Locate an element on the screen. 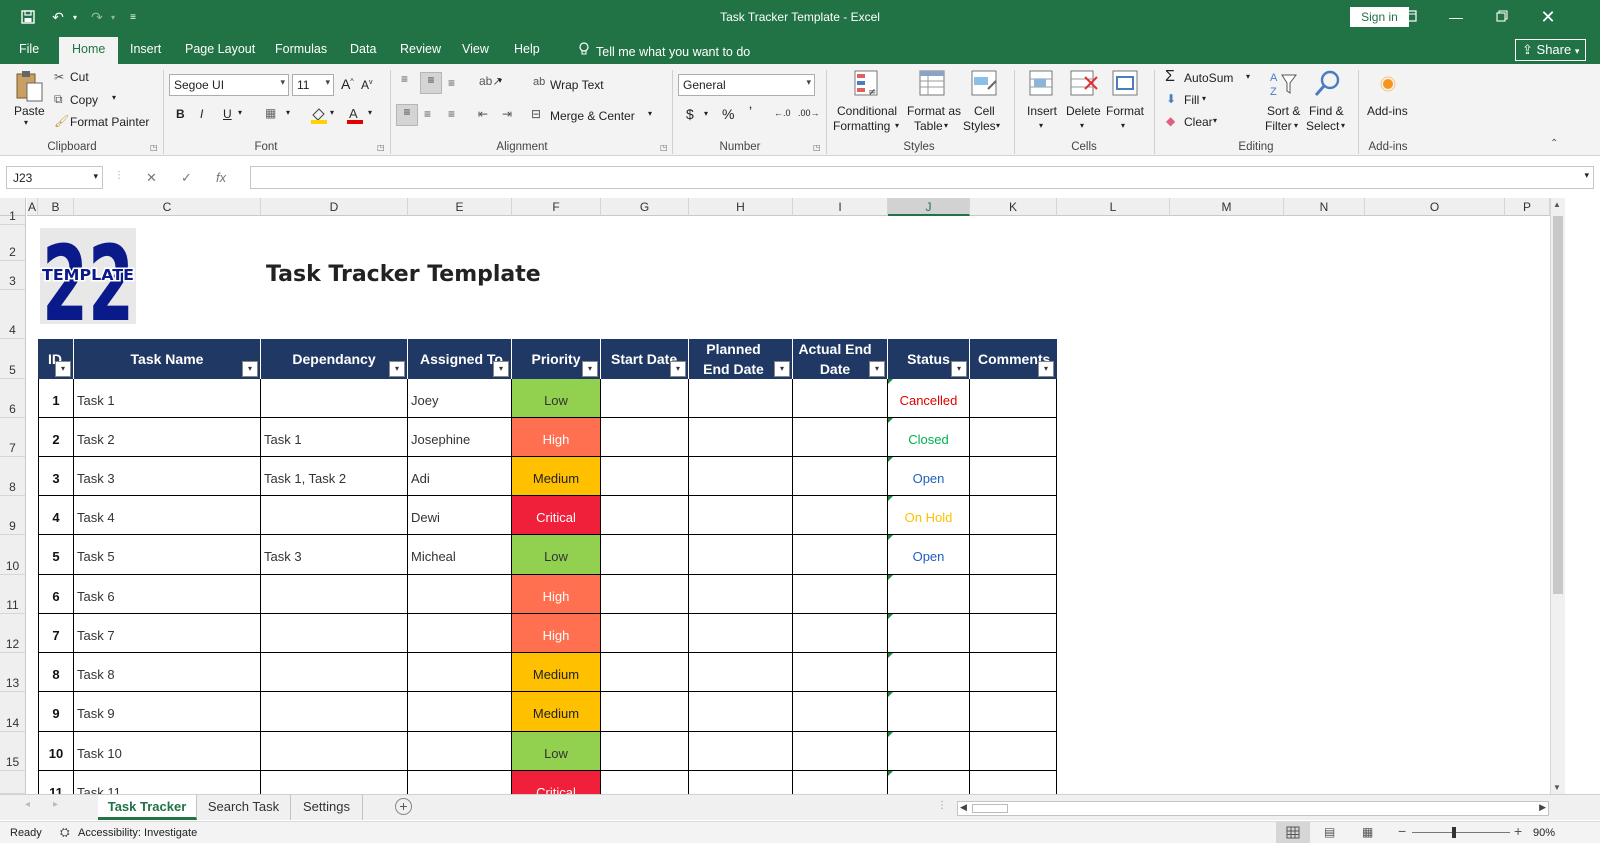  id-cell: 2 is located at coordinates (56, 437).